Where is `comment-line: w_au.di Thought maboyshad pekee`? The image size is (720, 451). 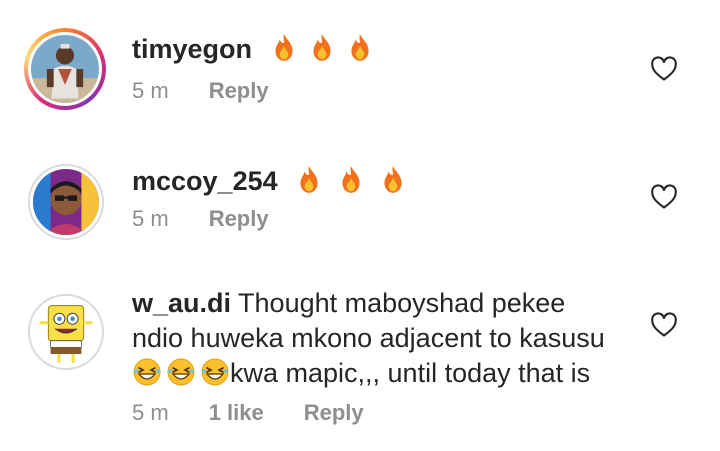 comment-line: w_au.di Thought maboyshad pekee is located at coordinates (382, 303).